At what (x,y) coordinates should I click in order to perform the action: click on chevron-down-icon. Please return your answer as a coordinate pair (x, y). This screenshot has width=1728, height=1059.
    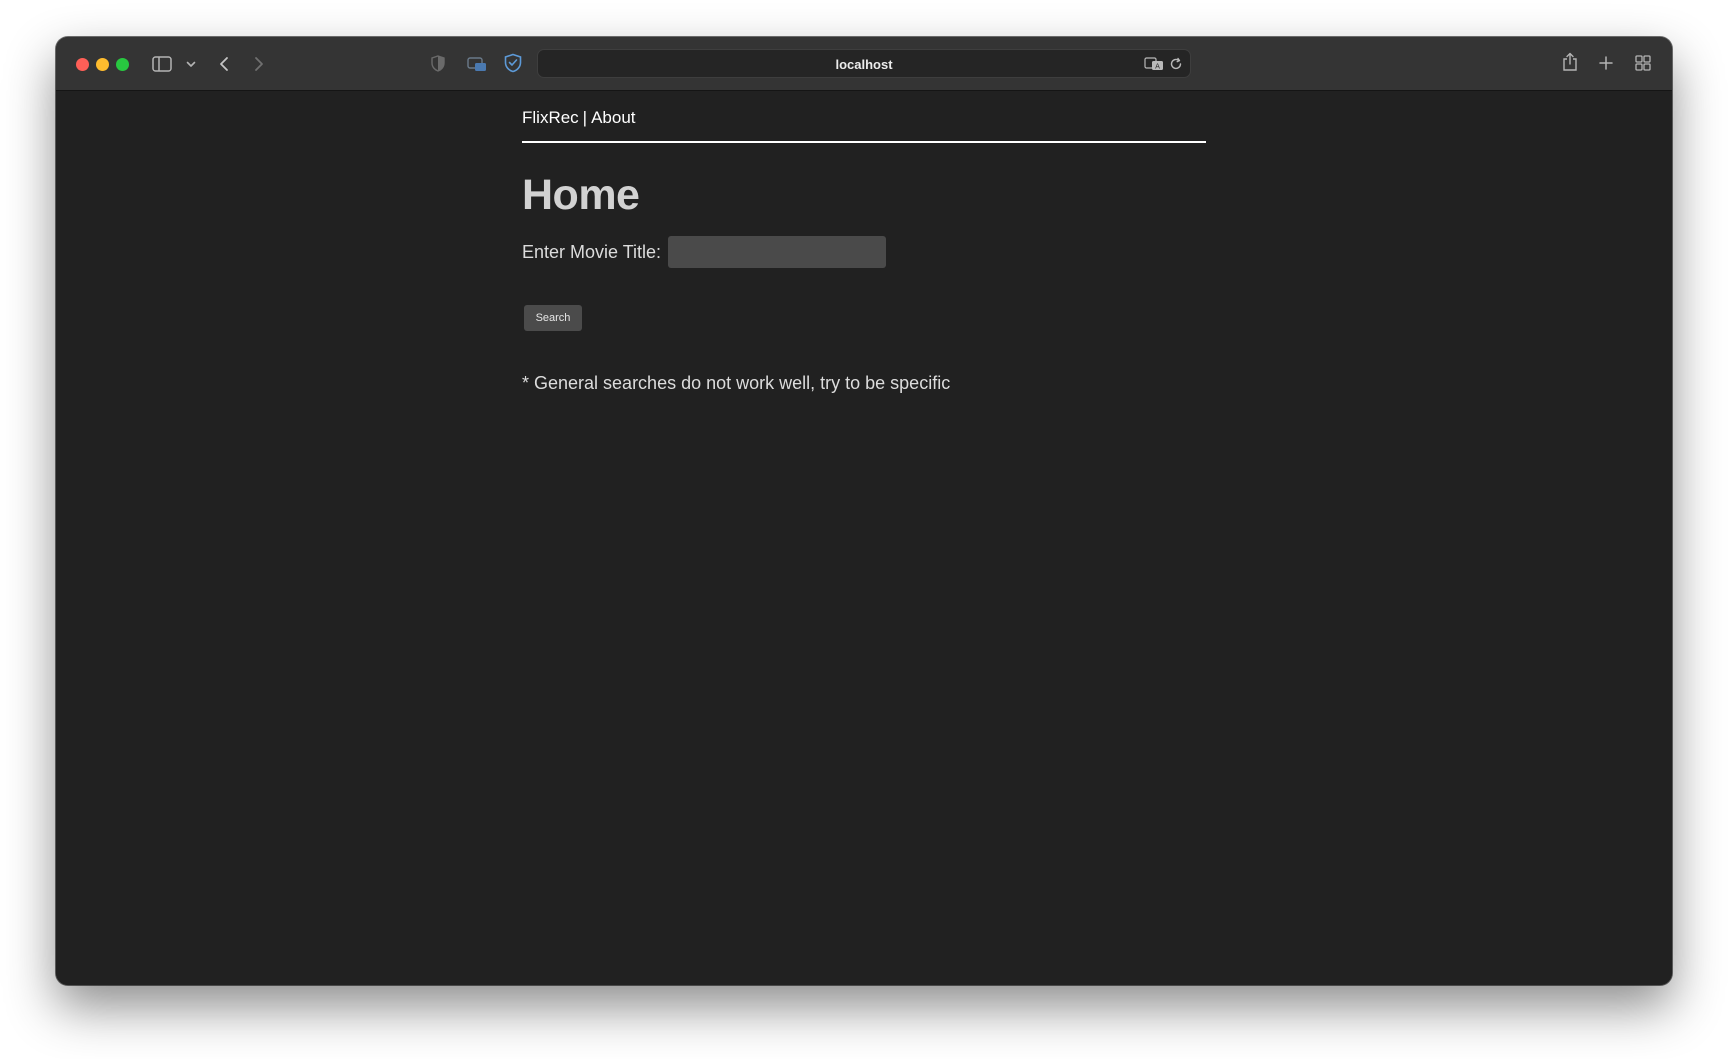
    Looking at the image, I should click on (191, 64).